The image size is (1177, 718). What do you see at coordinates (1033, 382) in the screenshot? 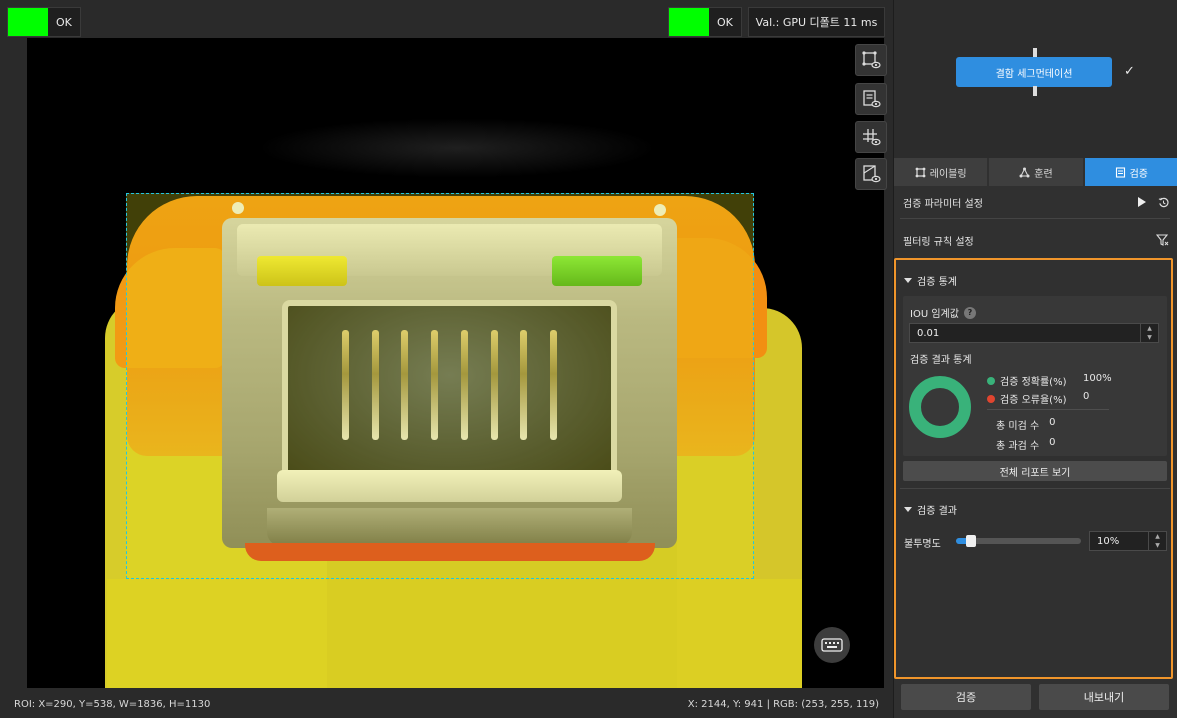
I see `accuracy-label: 검증 정확률(%)` at bounding box center [1033, 382].